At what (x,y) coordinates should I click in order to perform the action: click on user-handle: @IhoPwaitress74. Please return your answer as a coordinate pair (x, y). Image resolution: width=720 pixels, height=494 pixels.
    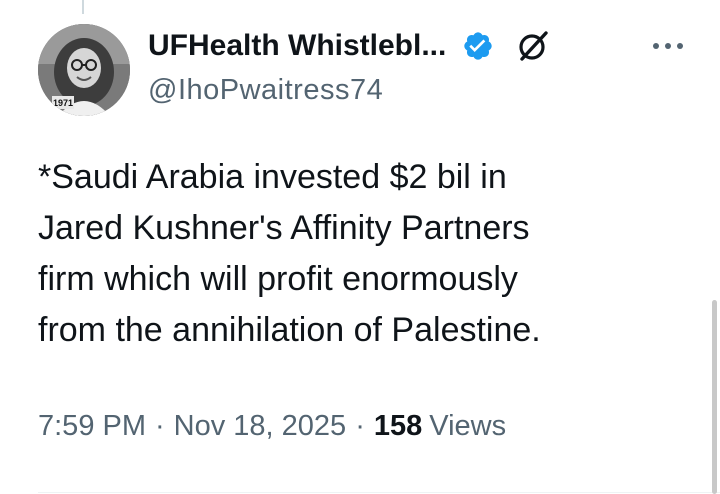
    Looking at the image, I should click on (418, 90).